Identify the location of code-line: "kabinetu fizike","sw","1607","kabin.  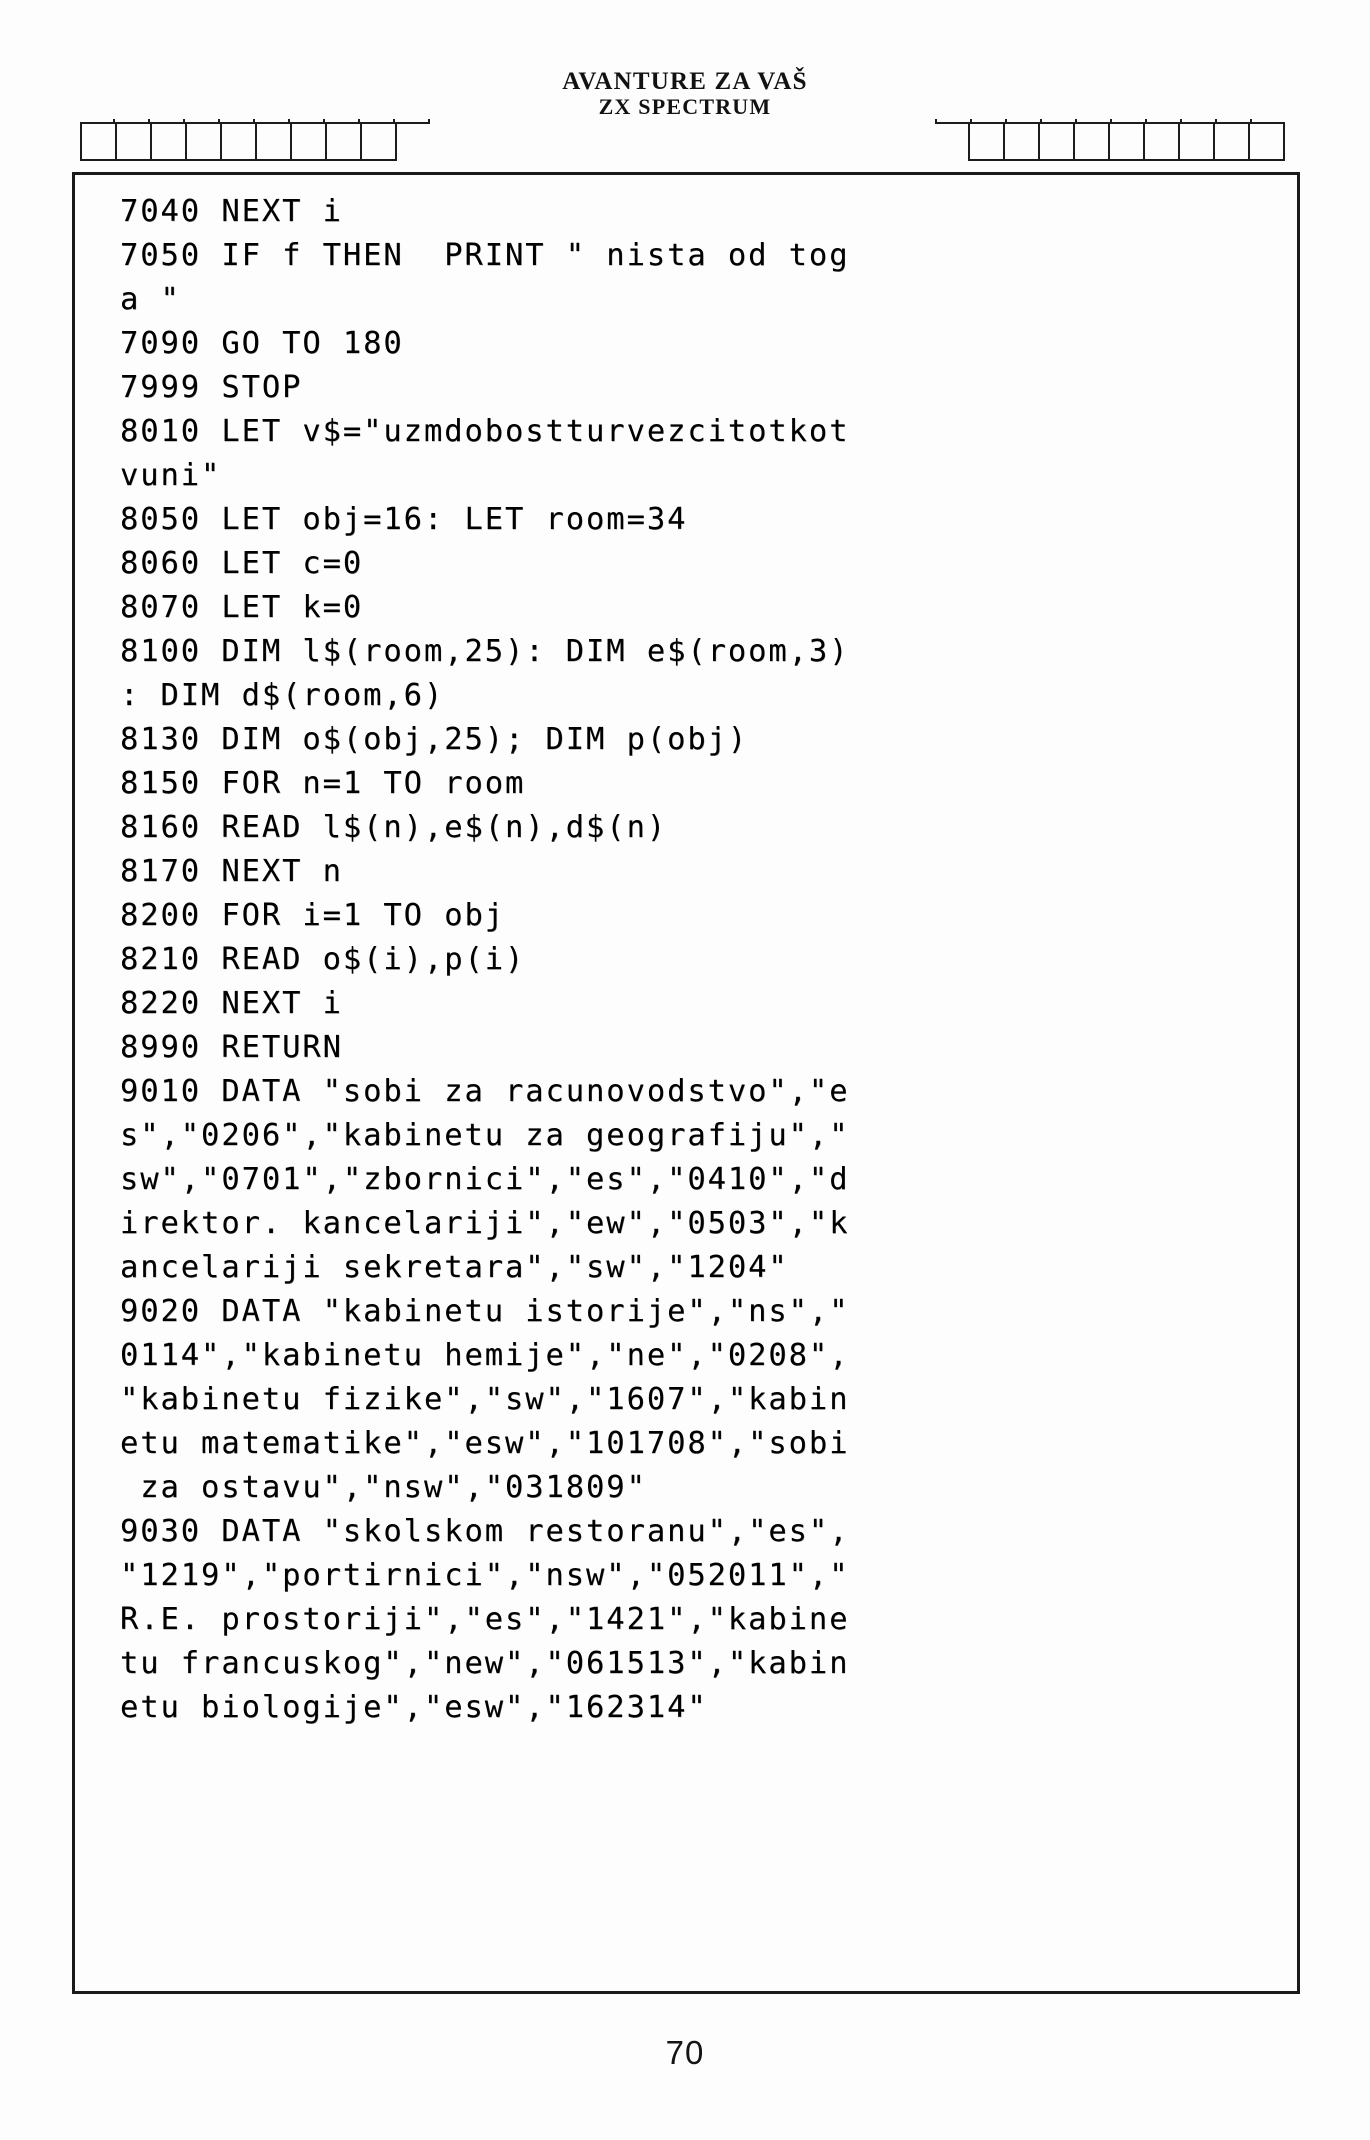
(485, 1399).